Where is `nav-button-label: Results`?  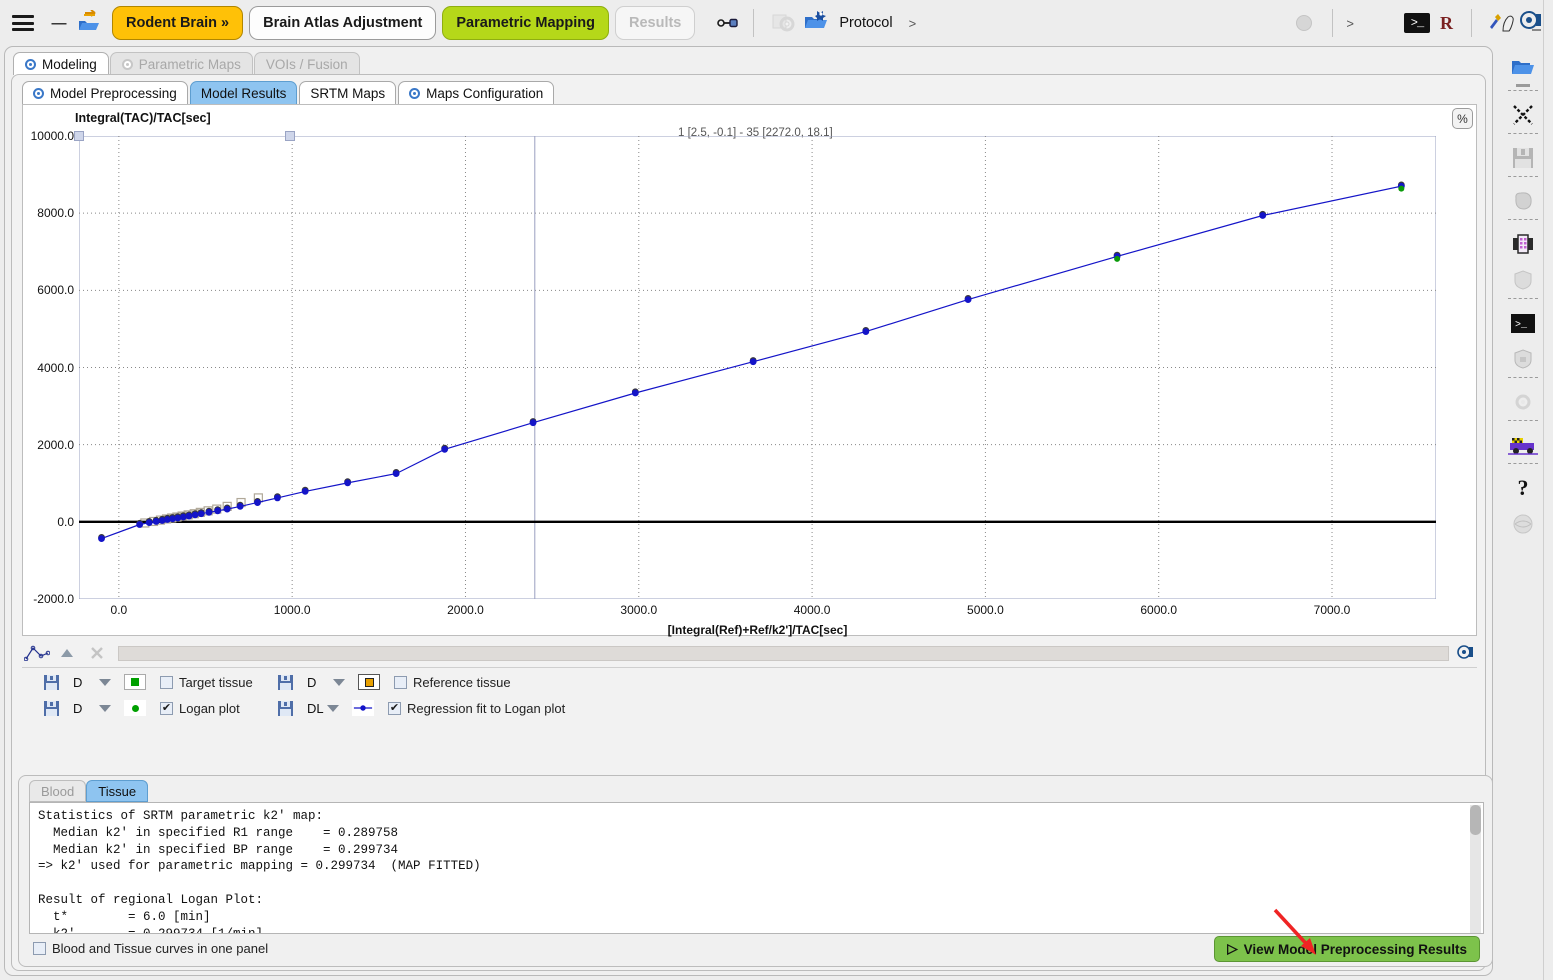 nav-button-label: Results is located at coordinates (655, 23).